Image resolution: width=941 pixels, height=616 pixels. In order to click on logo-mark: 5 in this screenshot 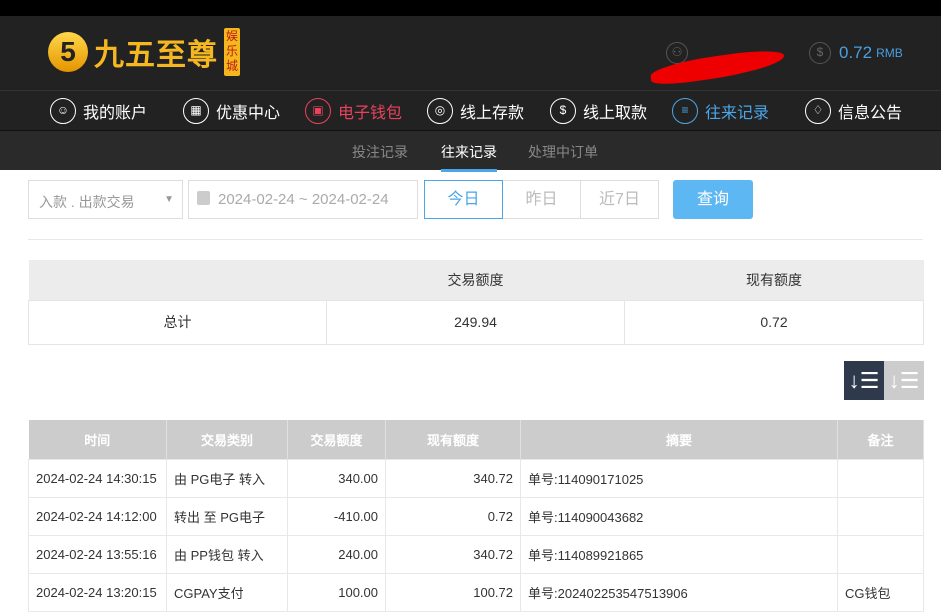, I will do `click(68, 52)`.